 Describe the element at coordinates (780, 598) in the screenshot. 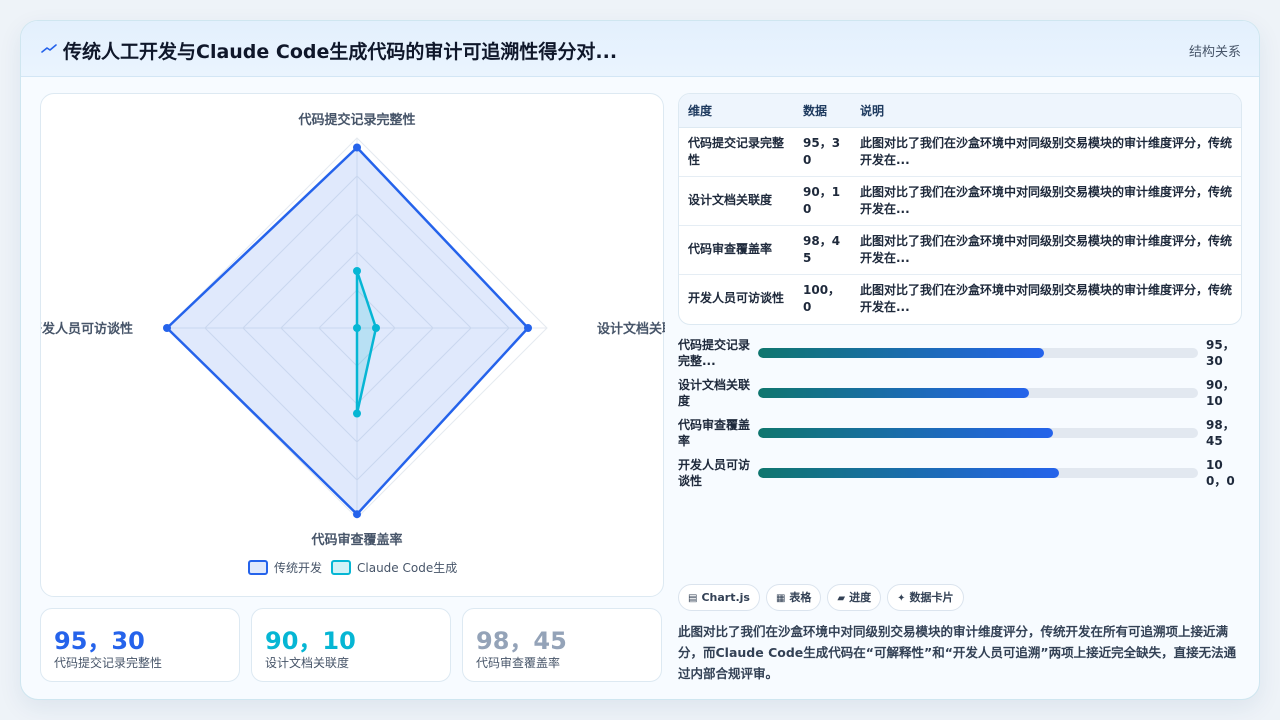

I see `table-icon: ▦` at that location.